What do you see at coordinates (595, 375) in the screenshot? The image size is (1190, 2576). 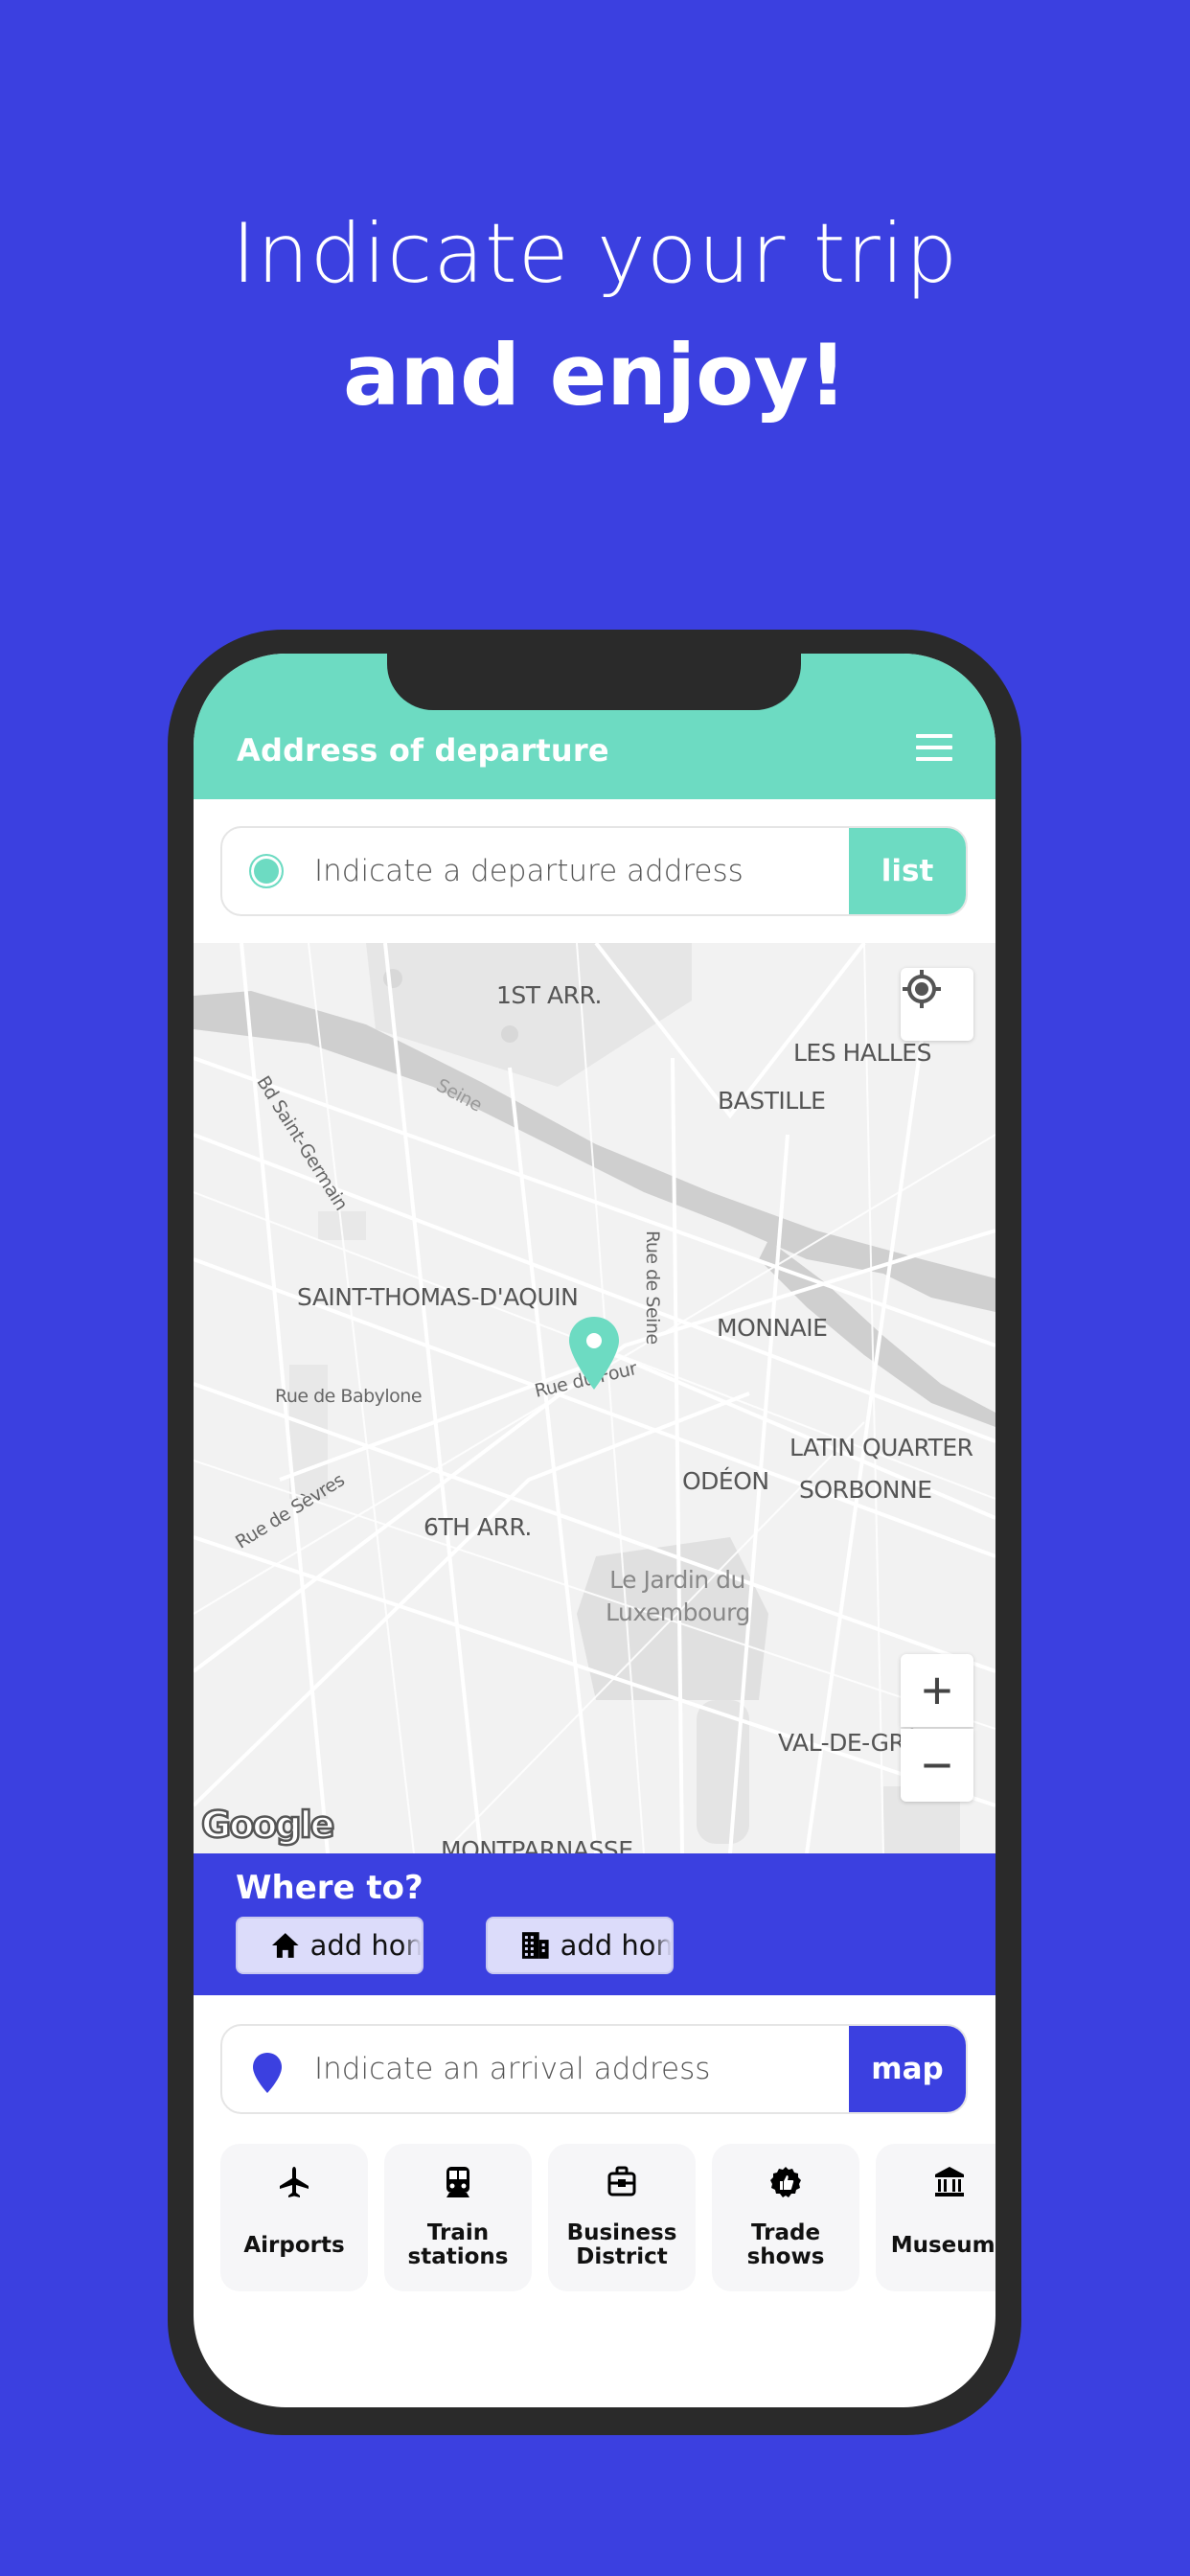 I see `headline-line-2: and enjoy!` at bounding box center [595, 375].